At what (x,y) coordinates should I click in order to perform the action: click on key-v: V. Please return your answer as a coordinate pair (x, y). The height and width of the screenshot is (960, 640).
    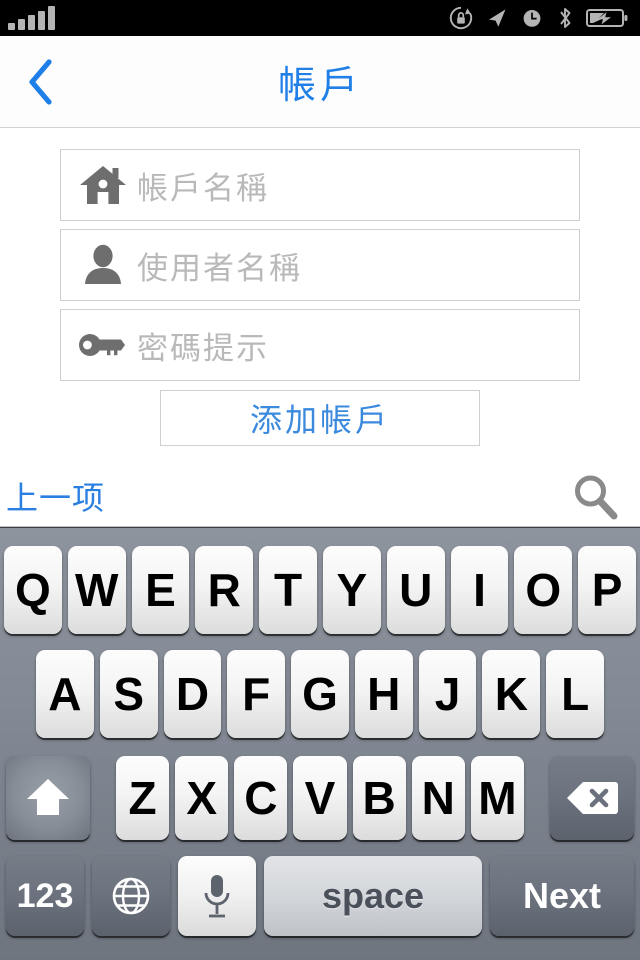
    Looking at the image, I should click on (320, 798).